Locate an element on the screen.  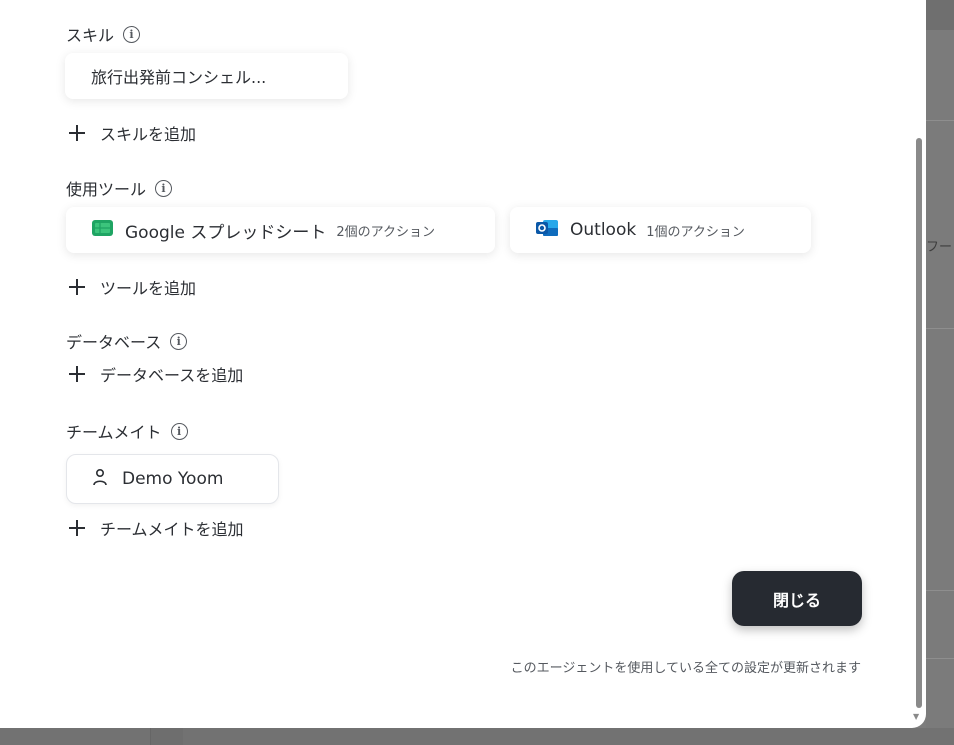
teammate-card: Demo Yoom is located at coordinates (172, 479).